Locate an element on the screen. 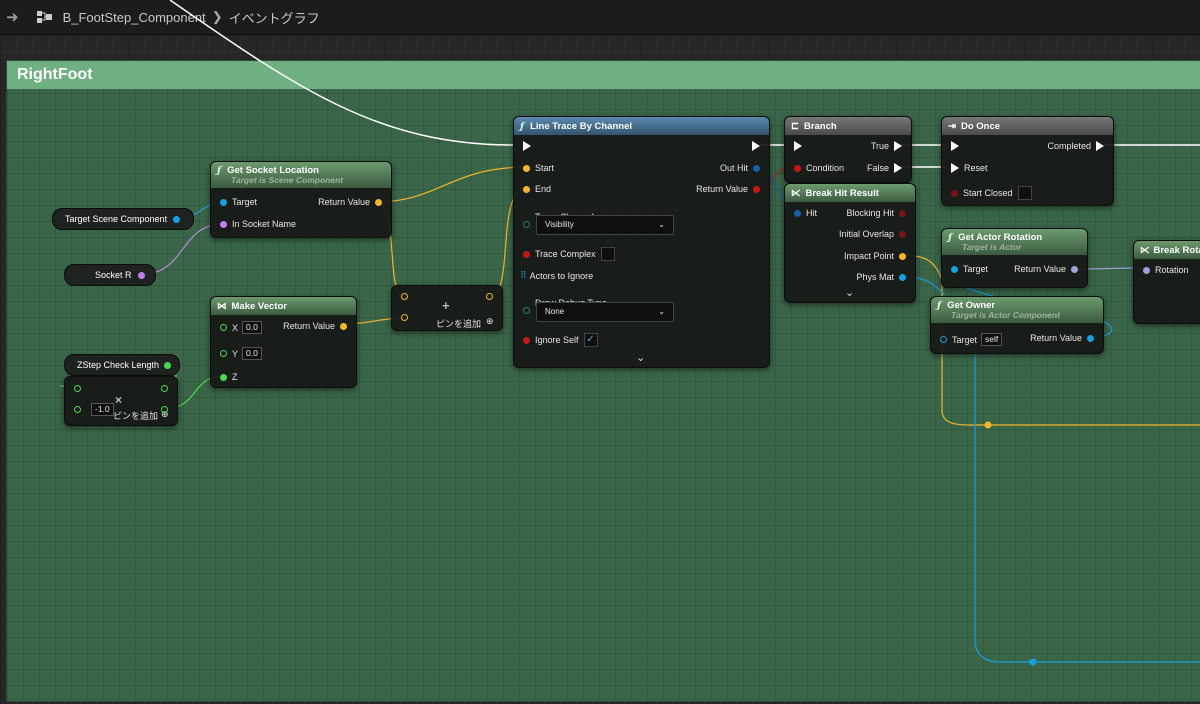 The image size is (1200, 704). make-vector-x-pin is located at coordinates (223, 327).